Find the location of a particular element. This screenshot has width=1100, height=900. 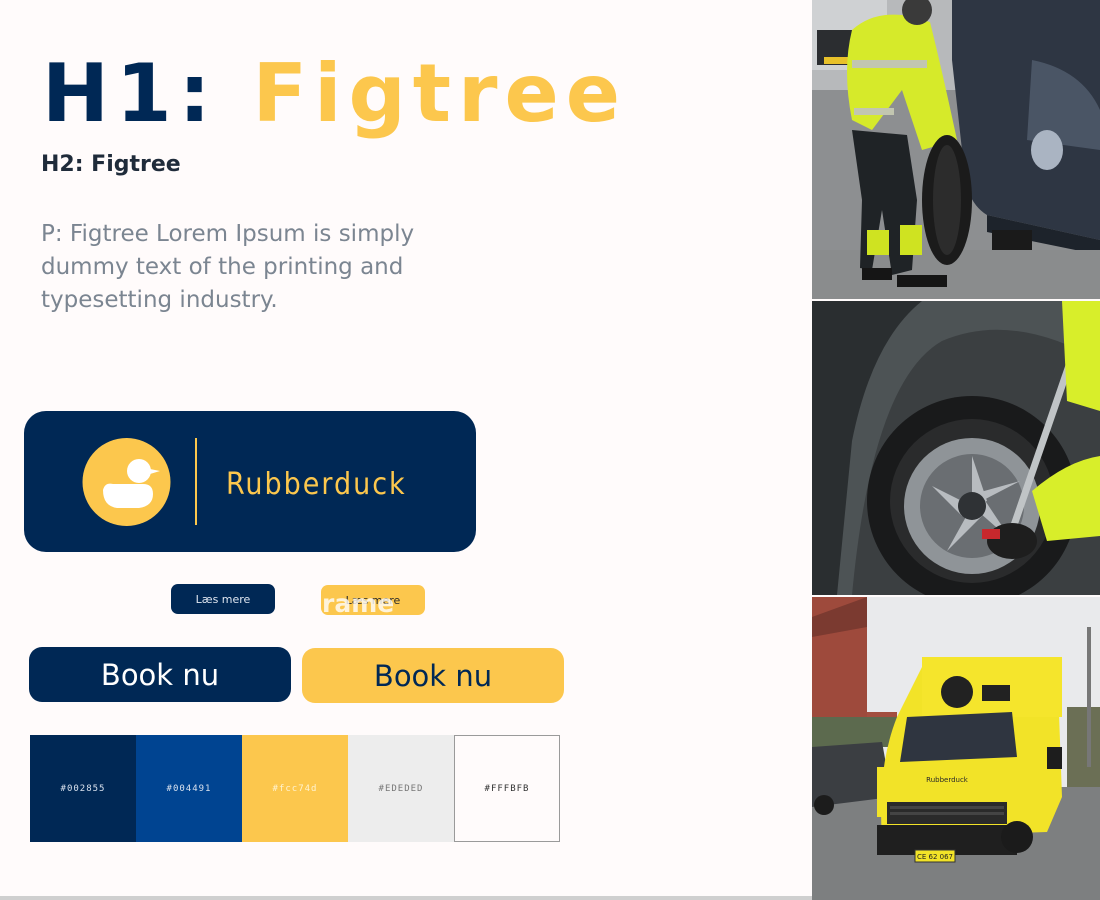

h1-font-name: Figtree is located at coordinates (440, 93).